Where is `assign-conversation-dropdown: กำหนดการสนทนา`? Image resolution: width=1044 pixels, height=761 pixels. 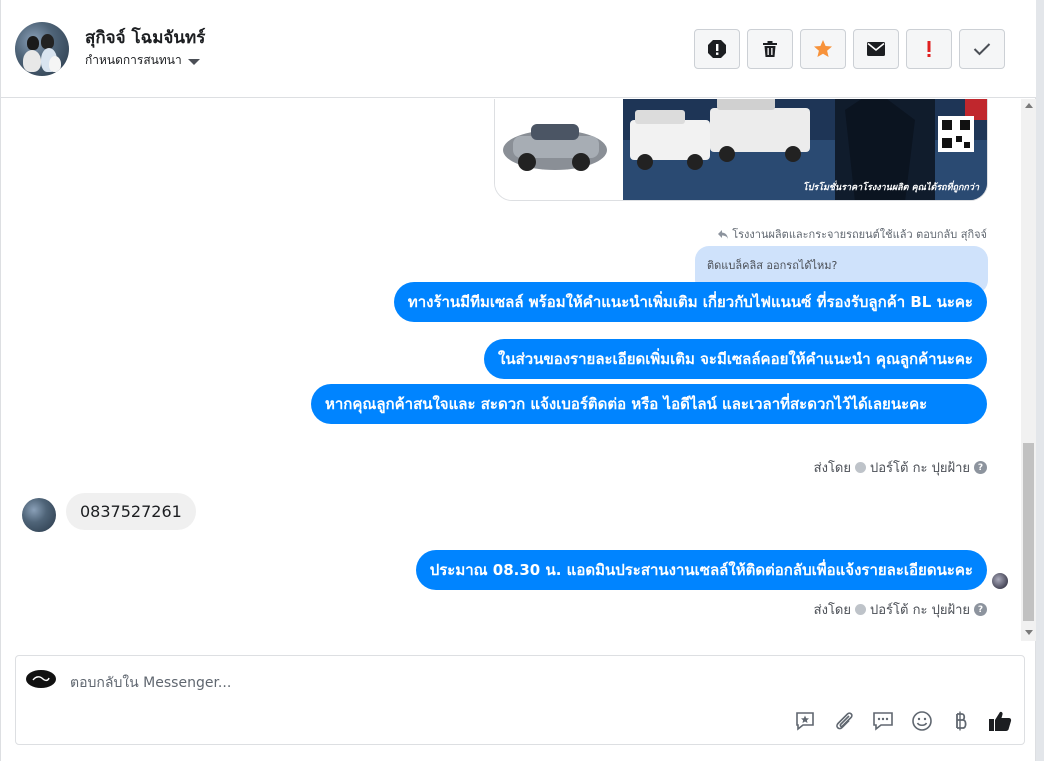 assign-conversation-dropdown: กำหนดการสนทนา is located at coordinates (142, 60).